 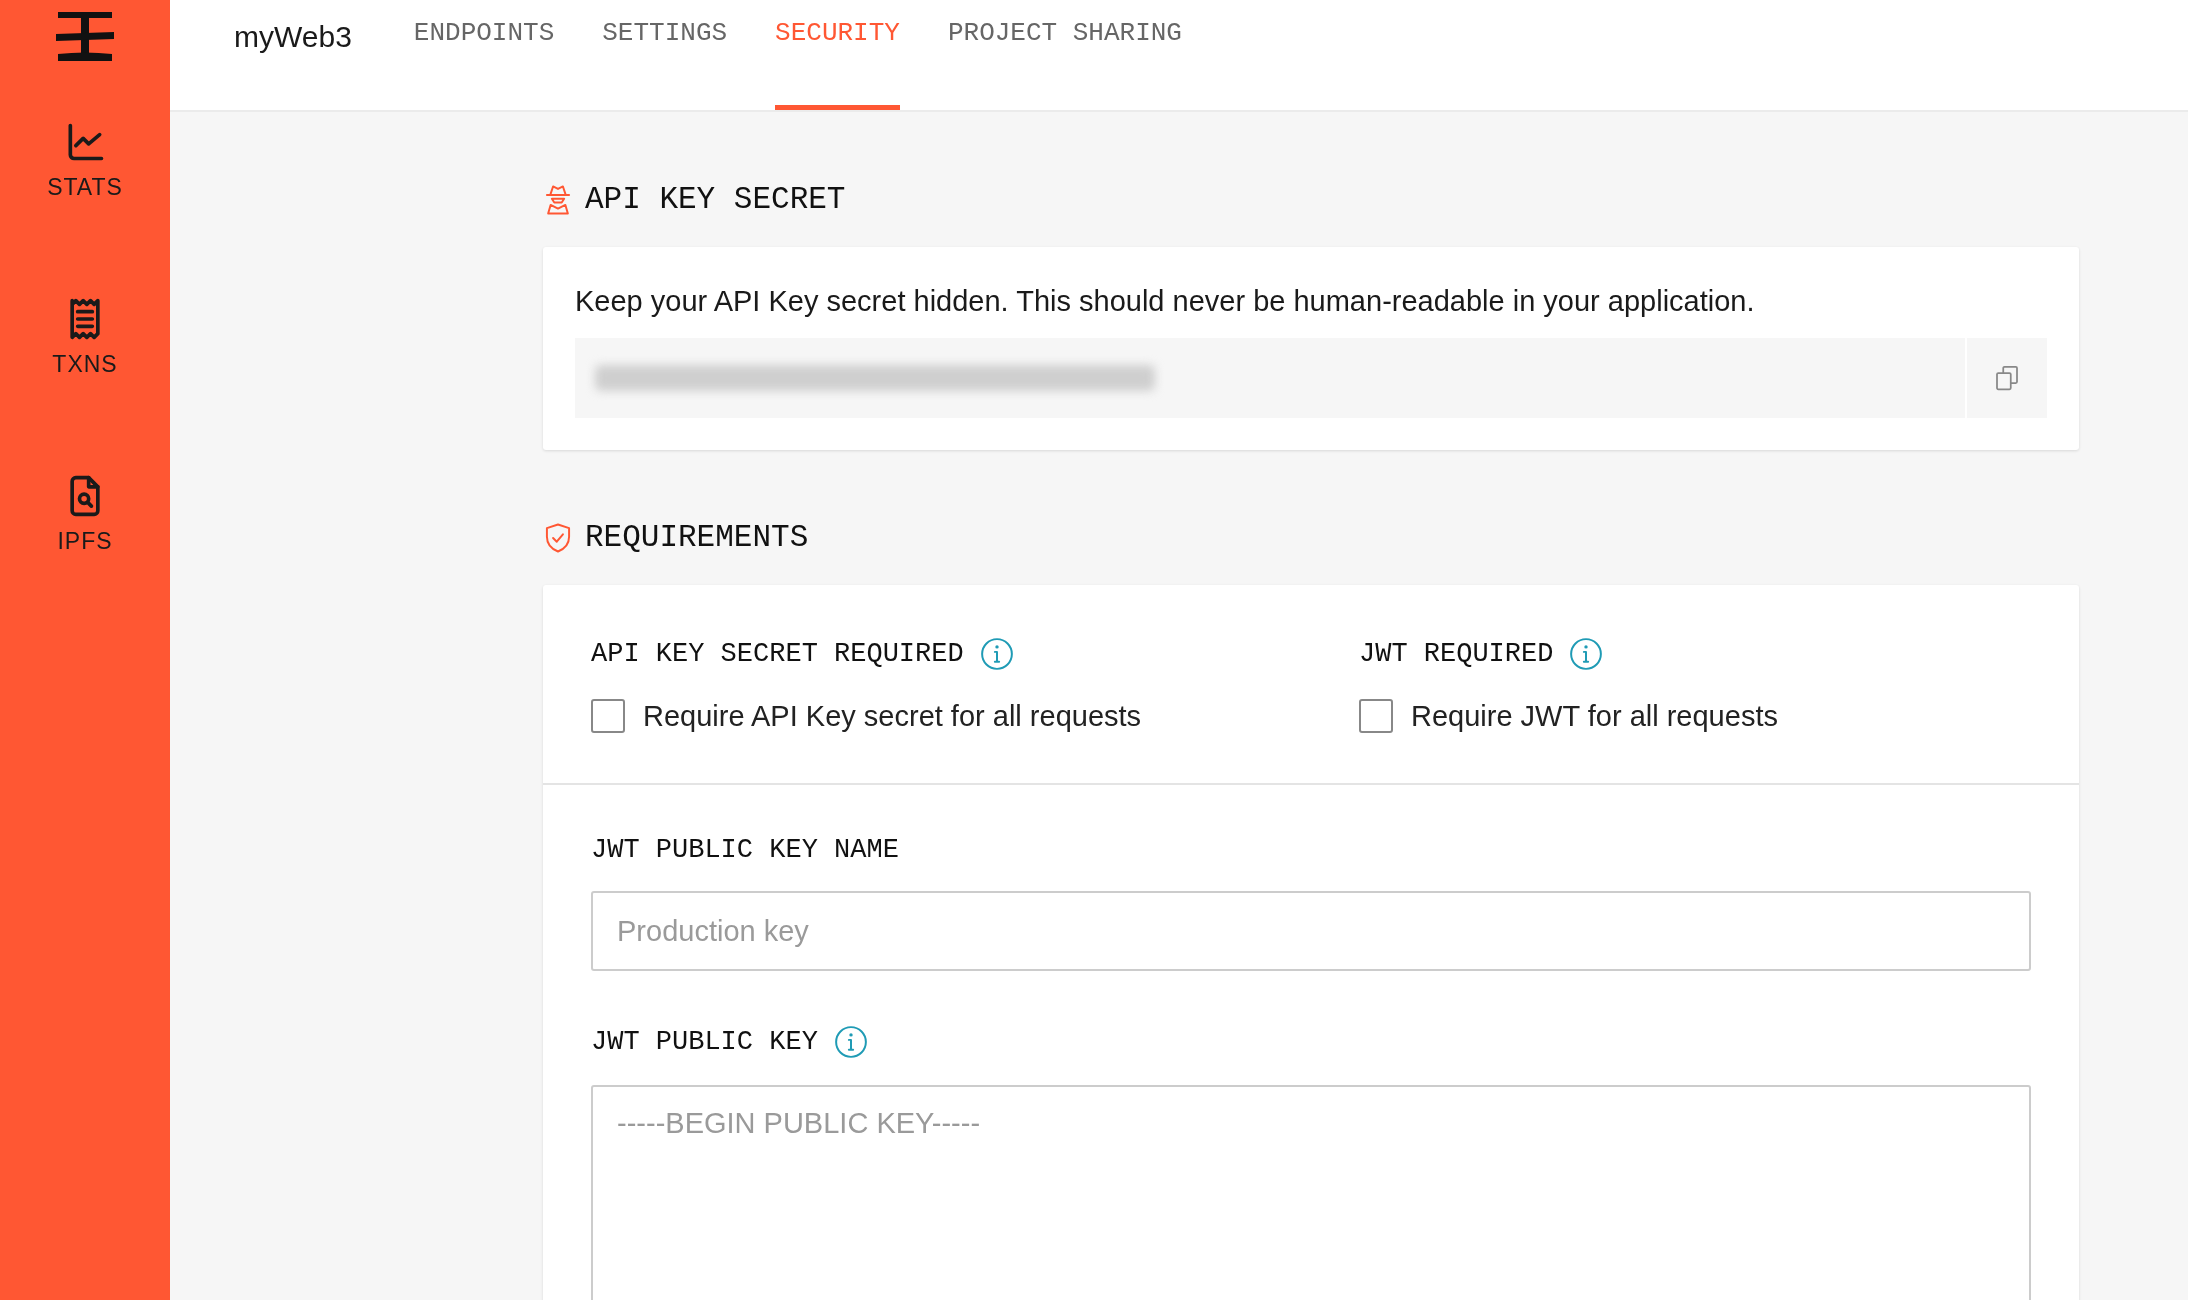 What do you see at coordinates (85, 364) in the screenshot?
I see `nav-label: TXNS` at bounding box center [85, 364].